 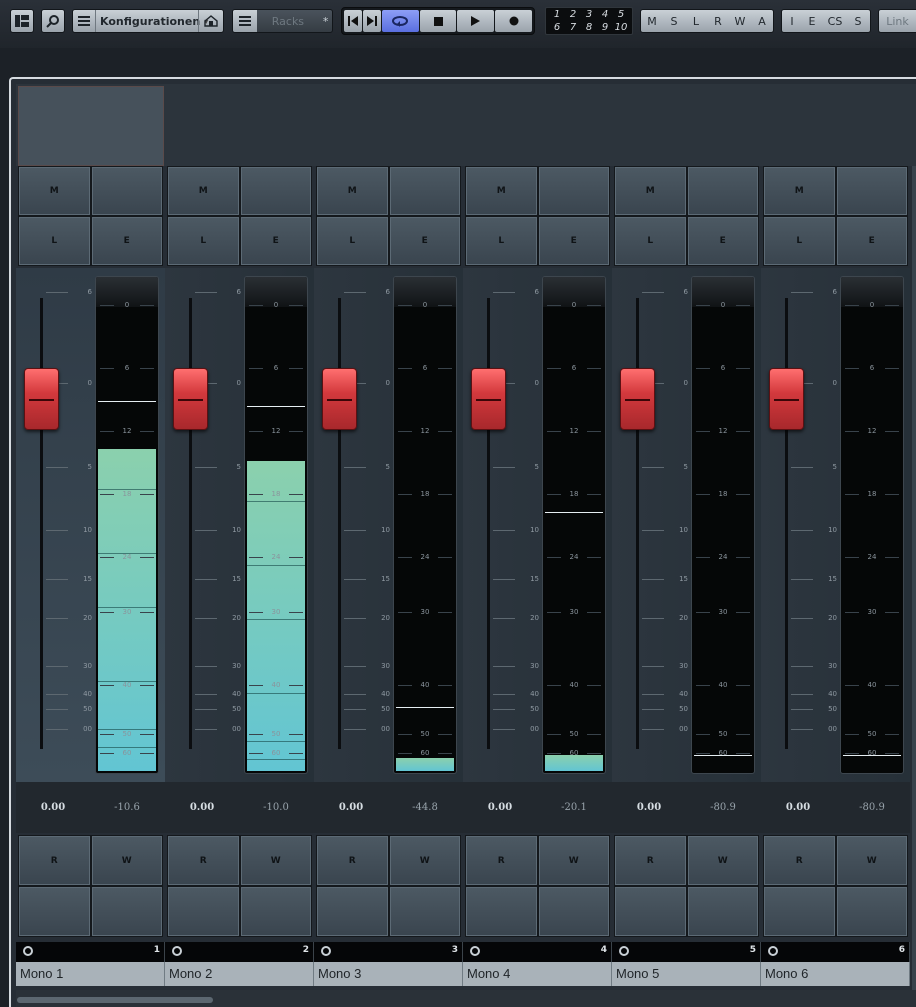 What do you see at coordinates (574, 807) in the screenshot?
I see `peak-value: -20.1` at bounding box center [574, 807].